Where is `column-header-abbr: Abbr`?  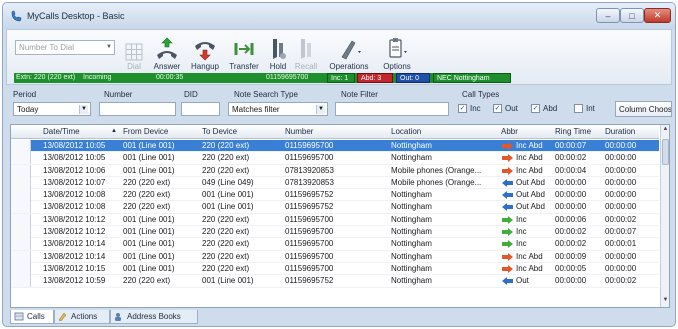
column-header-abbr: Abbr is located at coordinates (509, 131).